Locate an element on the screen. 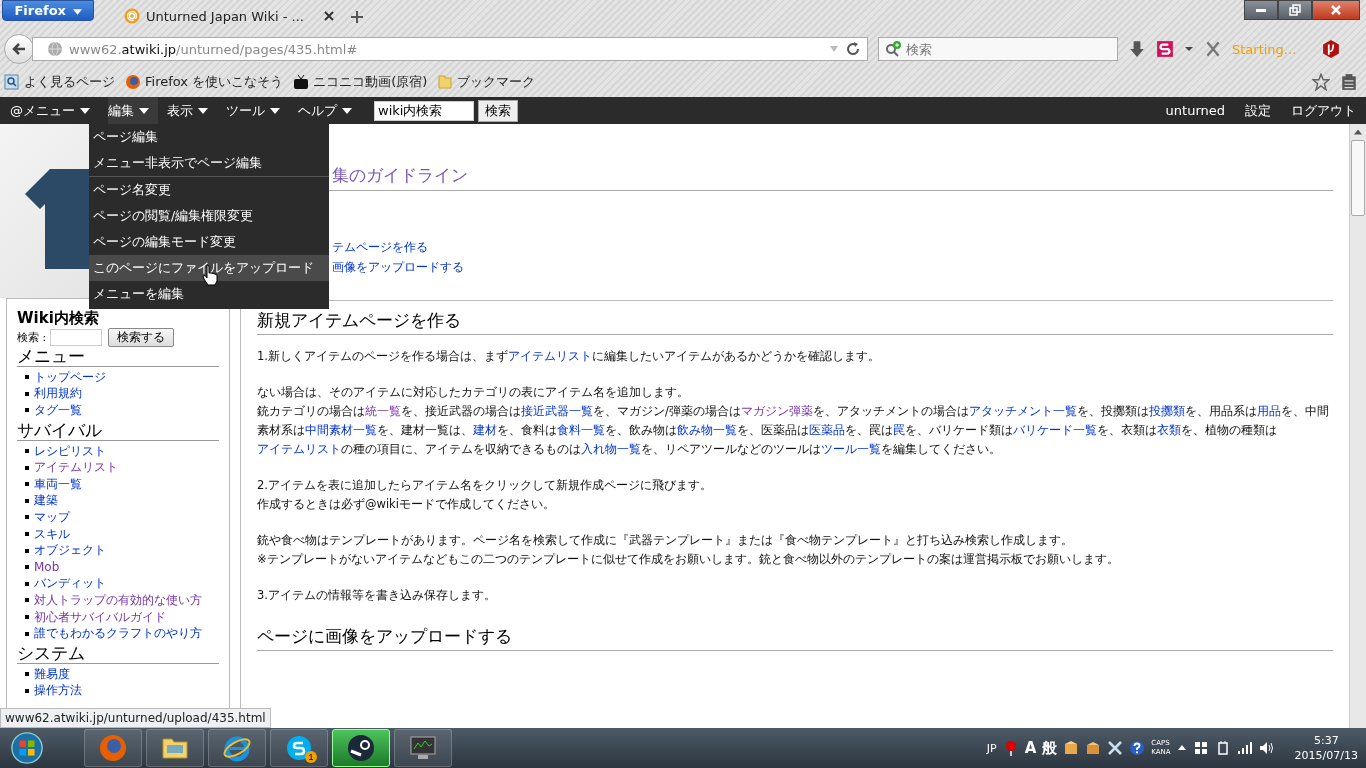  download-icon is located at coordinates (1137, 49).